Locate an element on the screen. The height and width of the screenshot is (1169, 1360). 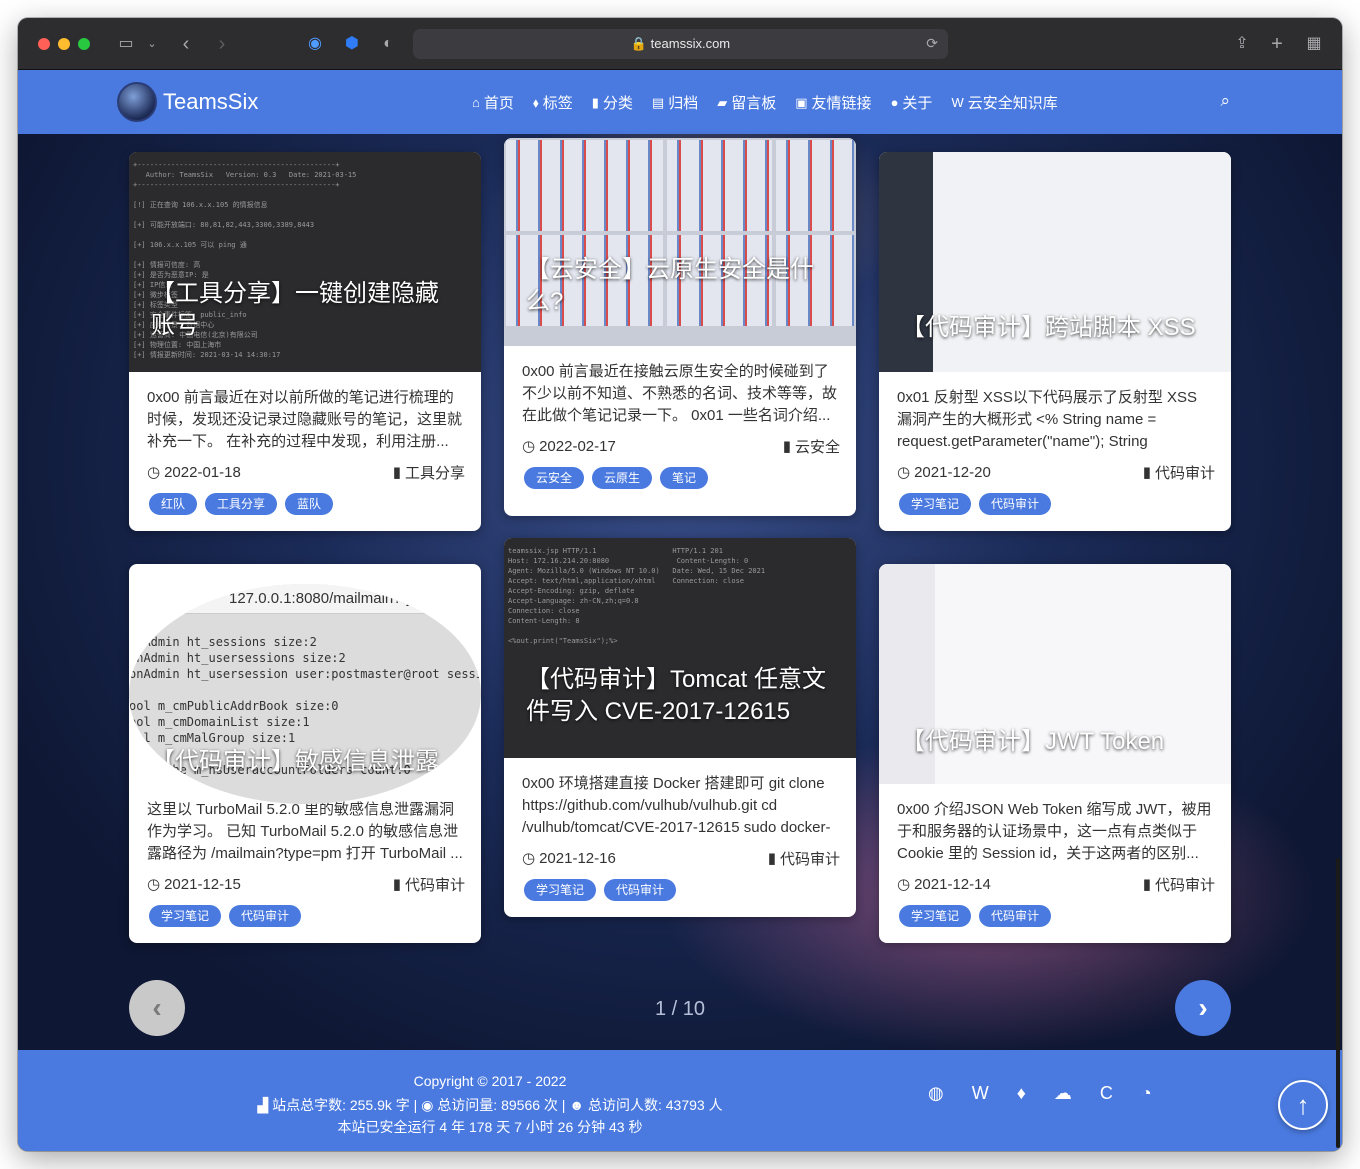
chevron-left-icon: ‹ is located at coordinates (157, 1007).